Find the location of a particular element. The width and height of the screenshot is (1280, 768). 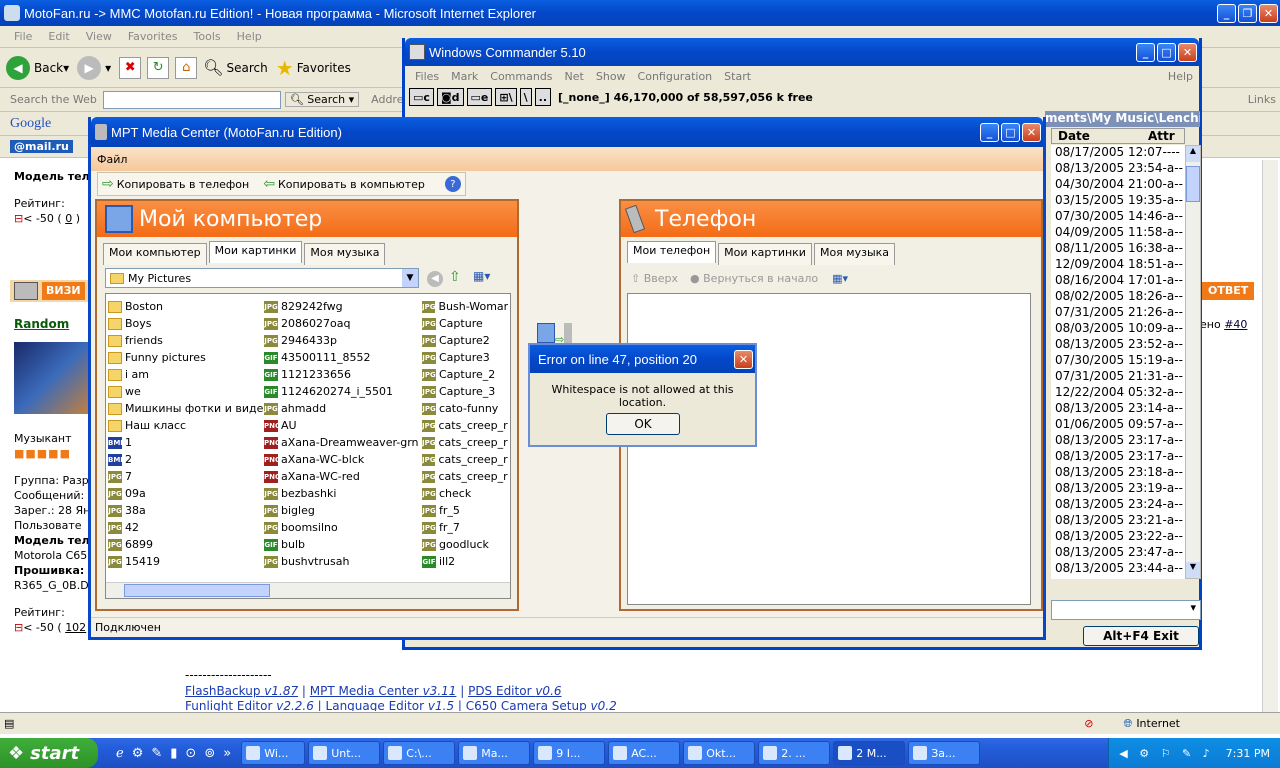

file-item: JPG Bush-Woman is located at coordinates (465, 306).